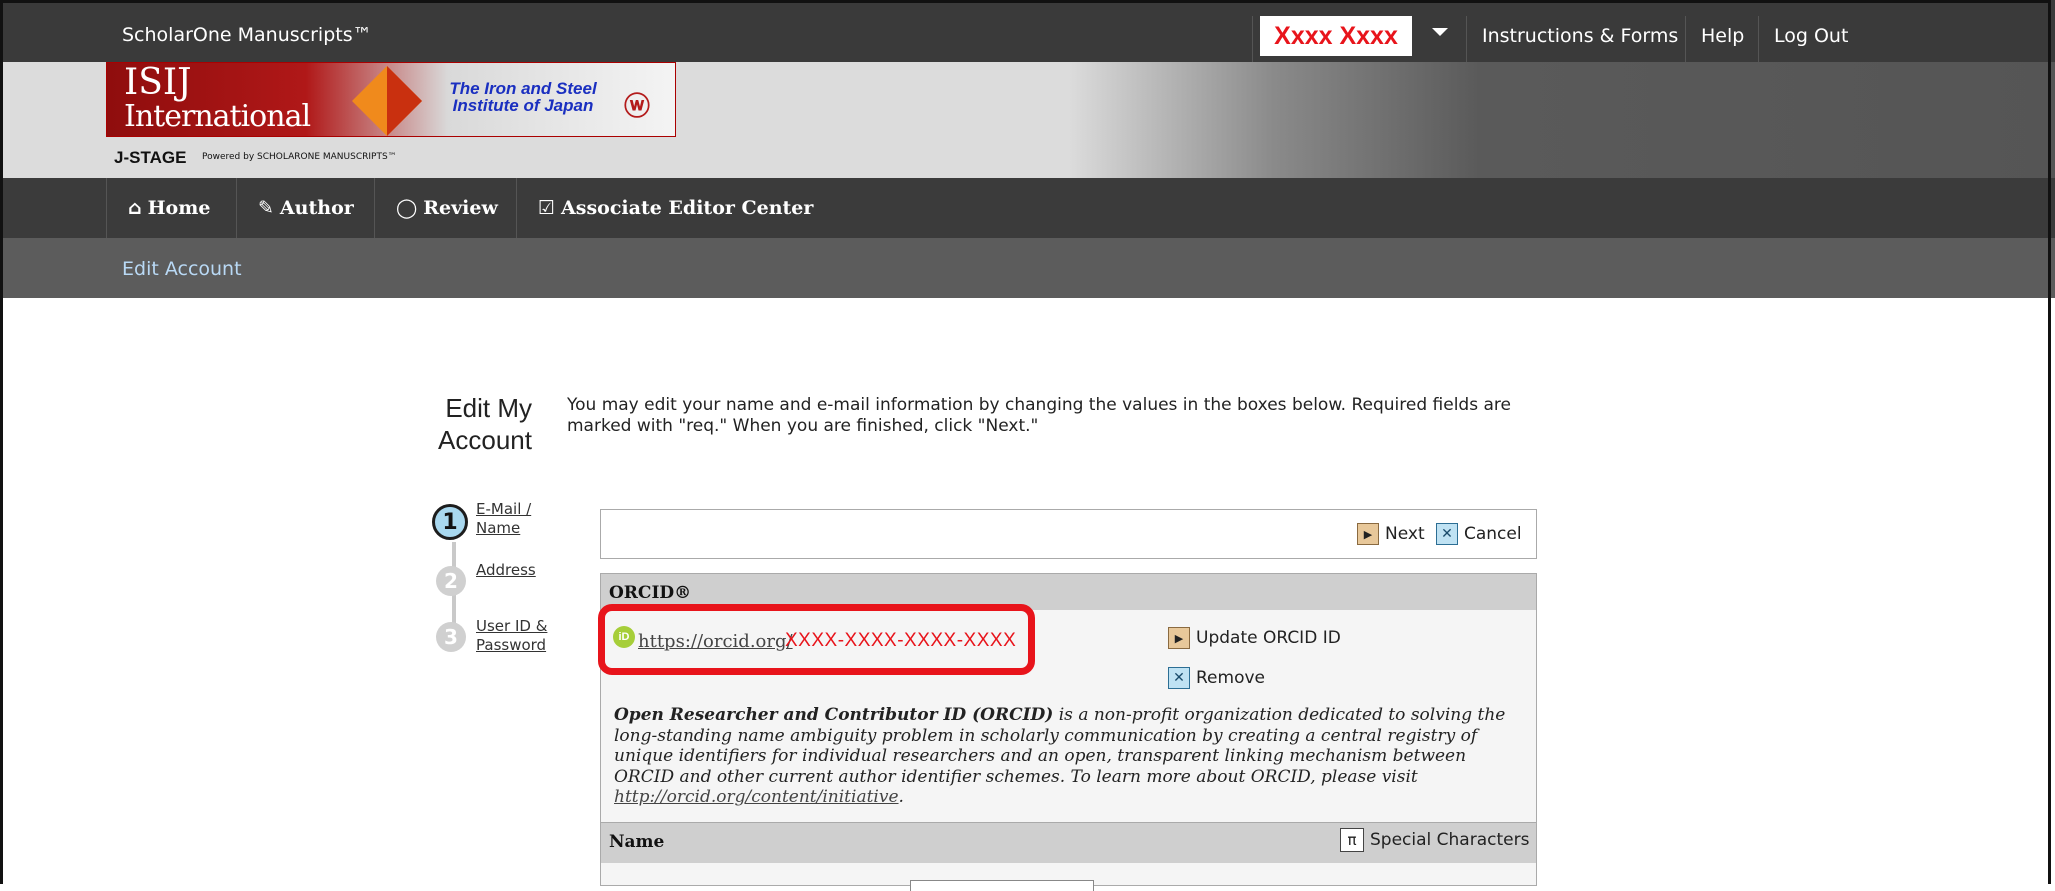 This screenshot has height=891, width=2055. I want to click on user-menu: Xxxx Xxxx, so click(1336, 36).